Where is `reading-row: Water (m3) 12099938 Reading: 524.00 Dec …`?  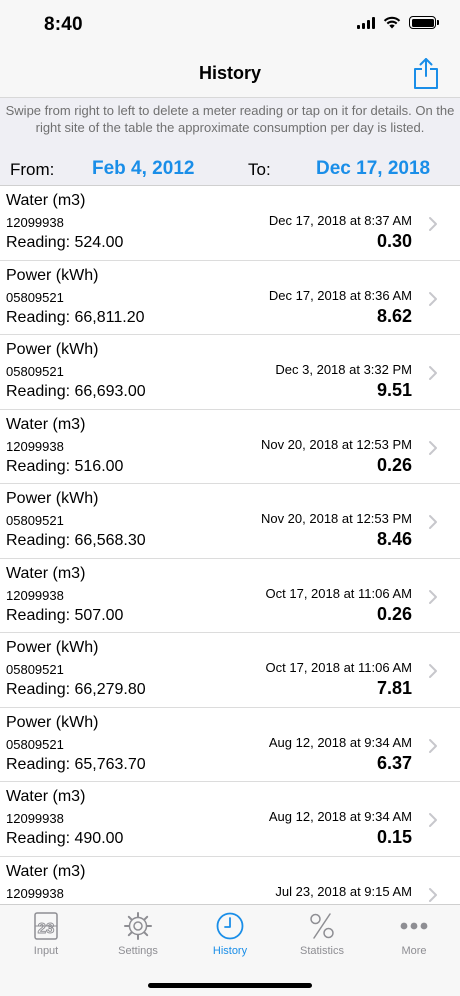 reading-row: Water (m3) 12099938 Reading: 524.00 Dec … is located at coordinates (230, 223).